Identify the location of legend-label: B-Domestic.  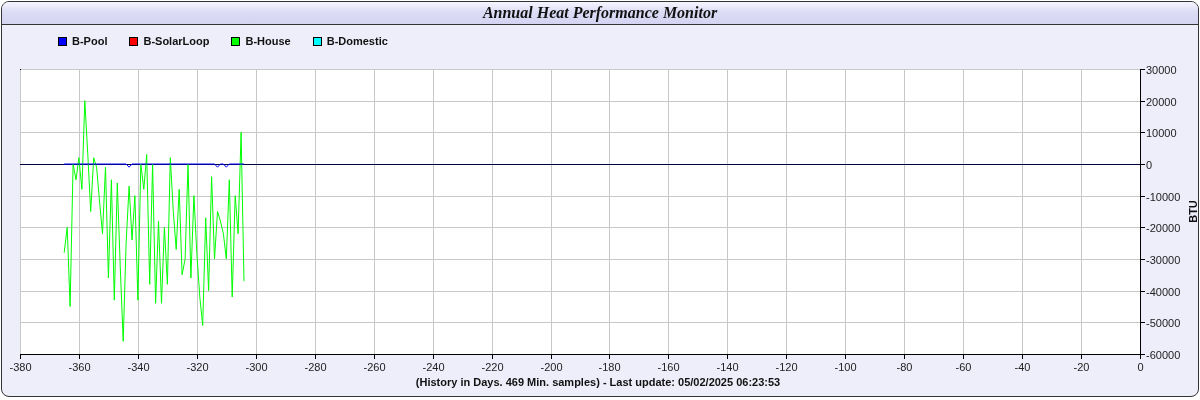
(357, 41).